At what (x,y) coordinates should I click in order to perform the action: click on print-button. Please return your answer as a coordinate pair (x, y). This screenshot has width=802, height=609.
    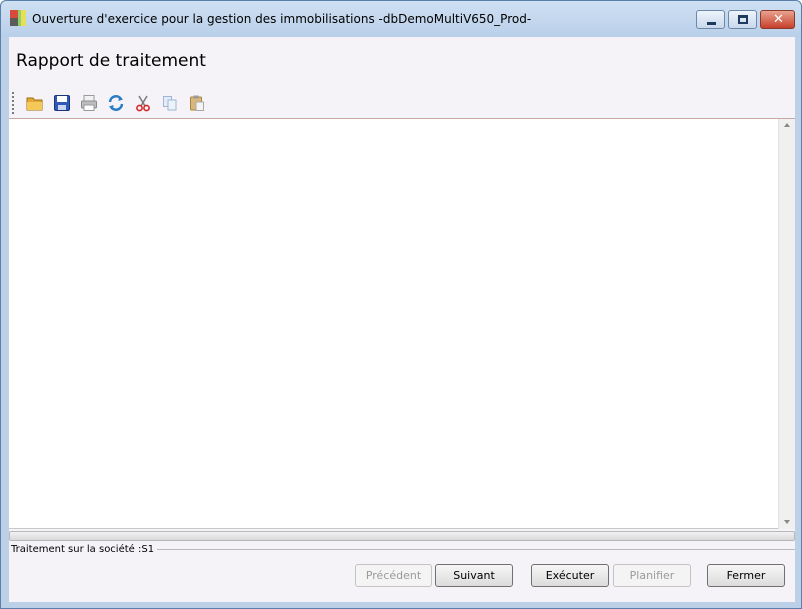
    Looking at the image, I should click on (89, 103).